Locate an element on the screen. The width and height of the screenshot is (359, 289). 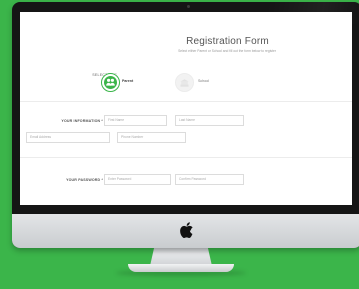
parent-icon is located at coordinates (110, 82).